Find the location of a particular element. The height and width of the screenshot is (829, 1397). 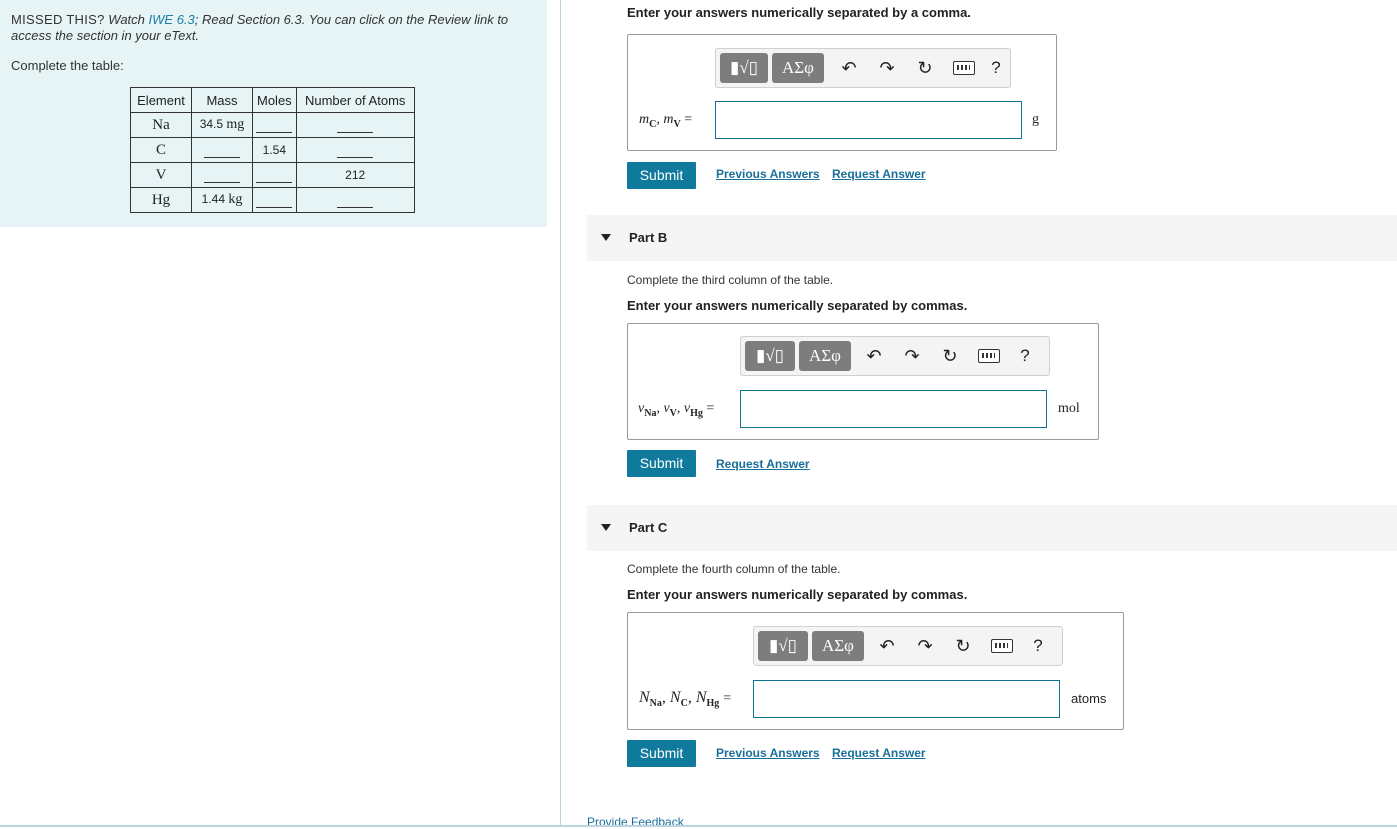

complete-table-label: Complete the table: is located at coordinates (67, 65).